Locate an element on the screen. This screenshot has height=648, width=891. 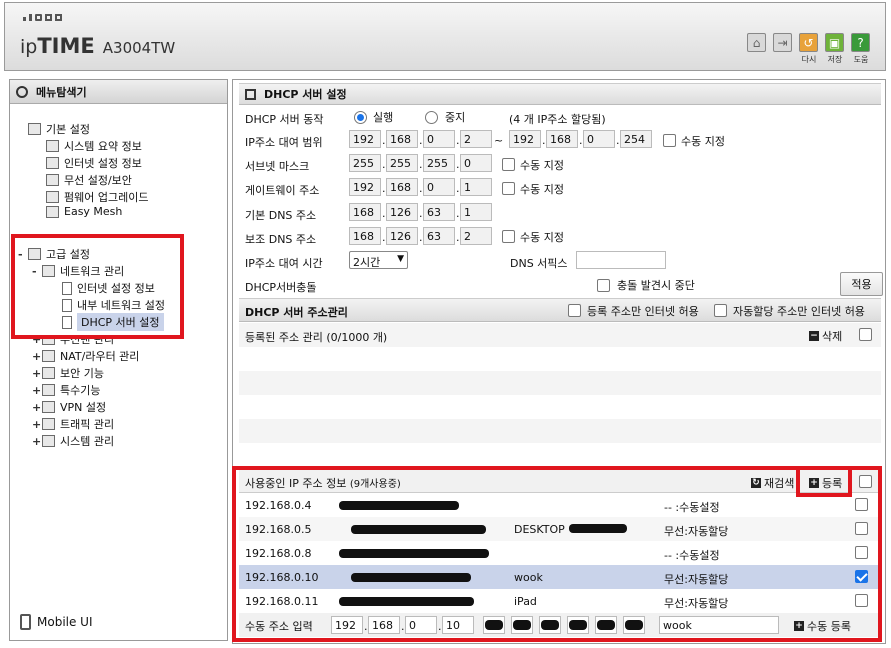
dns-suffix-input is located at coordinates (621, 260).